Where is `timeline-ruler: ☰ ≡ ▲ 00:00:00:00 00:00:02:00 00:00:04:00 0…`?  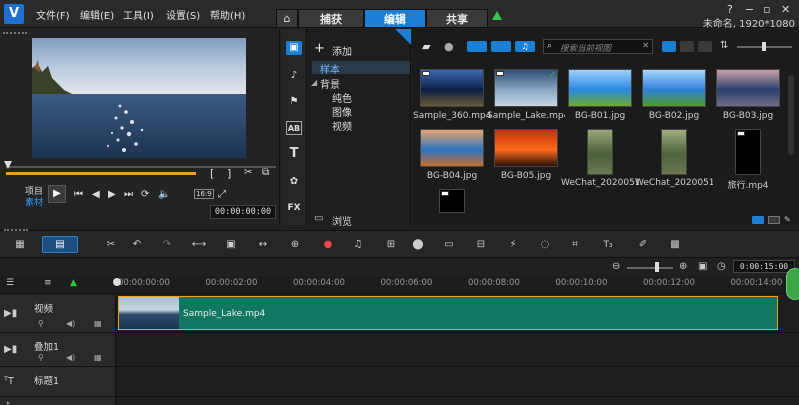 timeline-ruler: ☰ ≡ ▲ 00:00:00:00 00:00:02:00 00:00:04:00 0… is located at coordinates (399, 285).